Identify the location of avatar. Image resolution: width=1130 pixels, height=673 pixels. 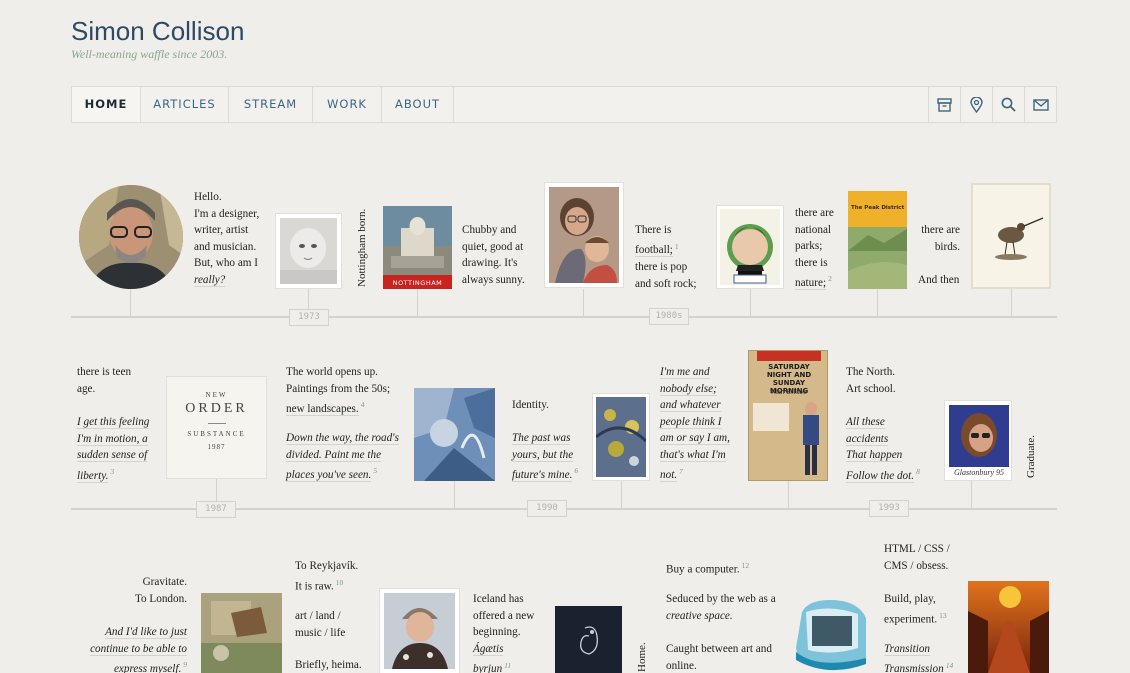
(131, 237).